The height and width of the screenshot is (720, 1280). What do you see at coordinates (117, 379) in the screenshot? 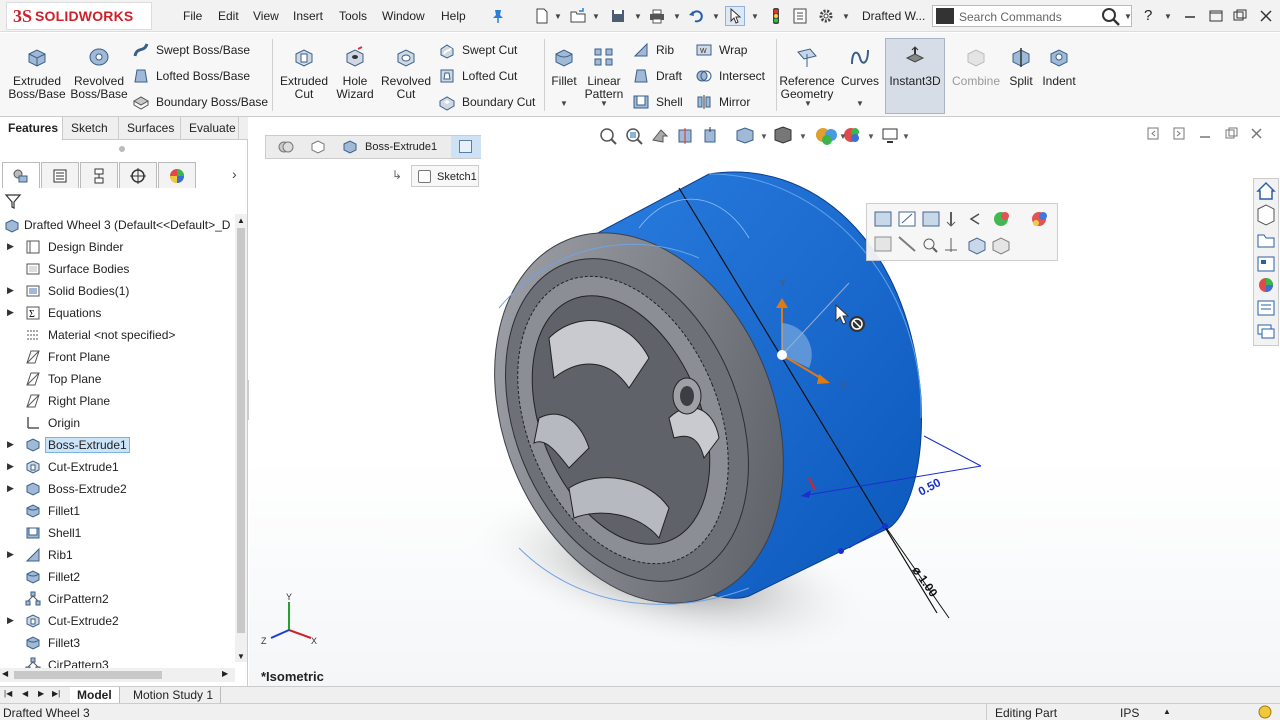
I see `tree-item: Top Plane` at bounding box center [117, 379].